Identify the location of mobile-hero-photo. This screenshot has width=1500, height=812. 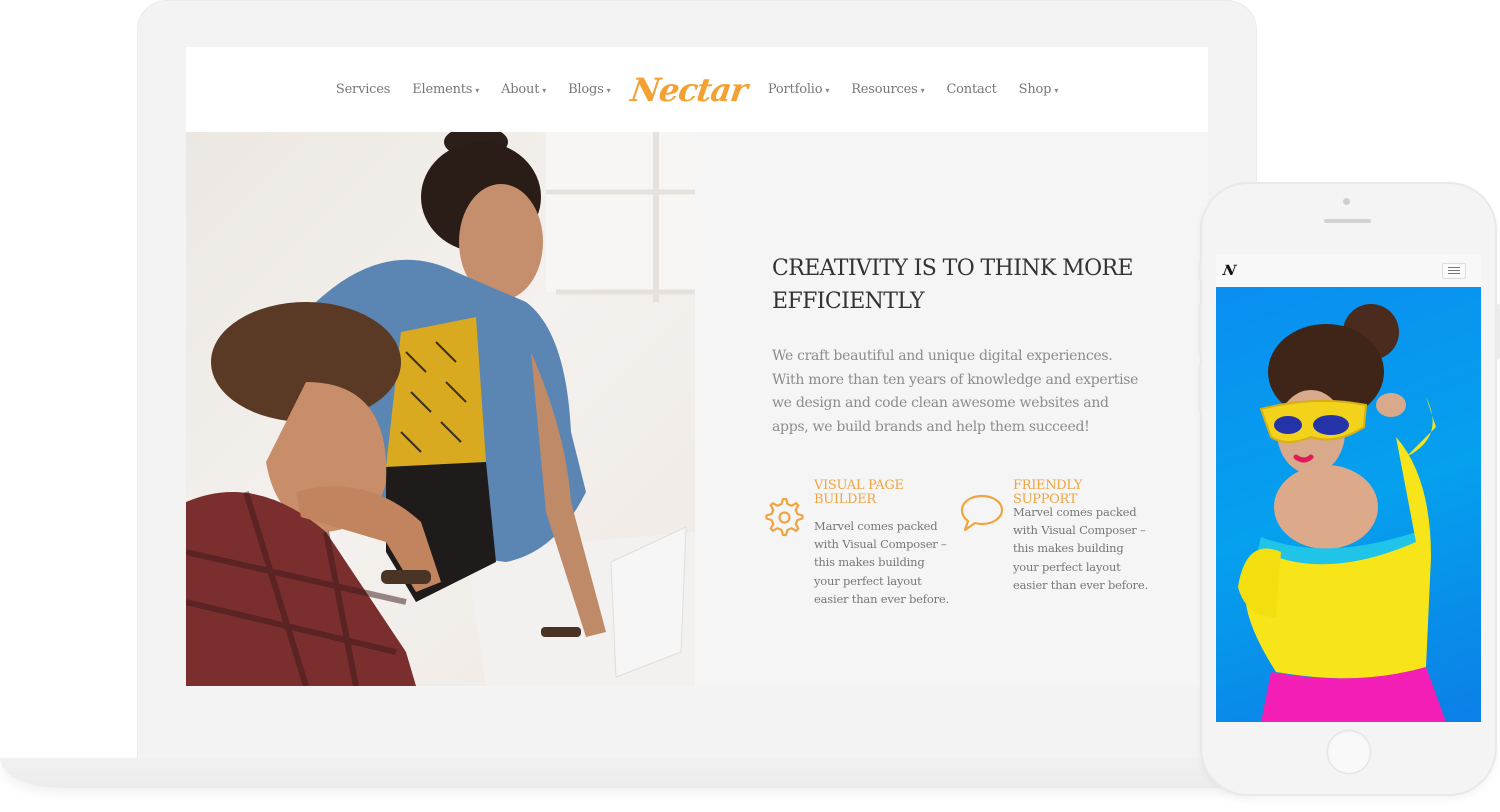
(1348, 504).